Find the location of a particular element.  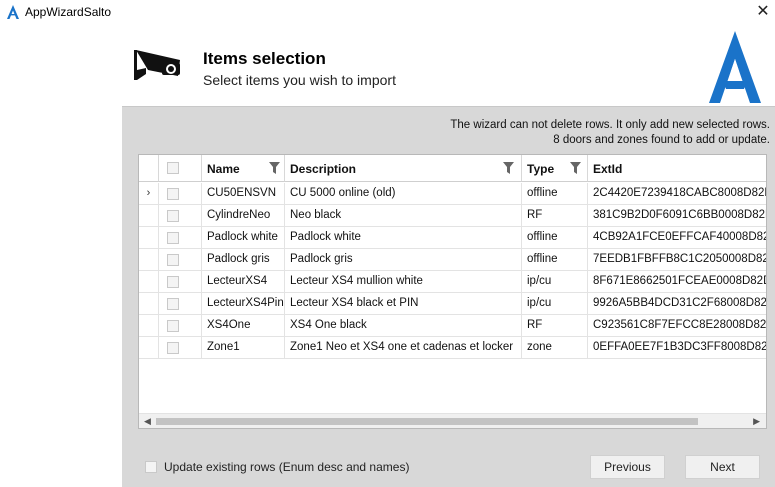

cell-extid: C923561C8F7EFCC8E28008D82D is located at coordinates (677, 326).